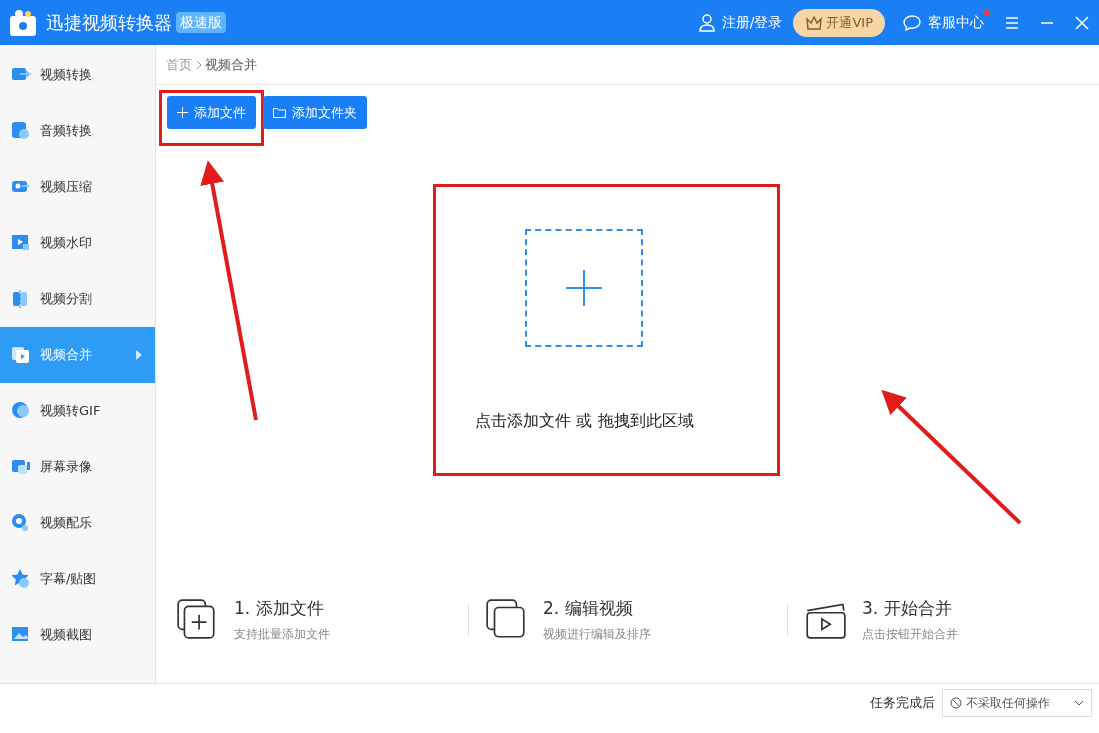  Describe the element at coordinates (956, 702) in the screenshot. I see `no-entry-icon` at that location.